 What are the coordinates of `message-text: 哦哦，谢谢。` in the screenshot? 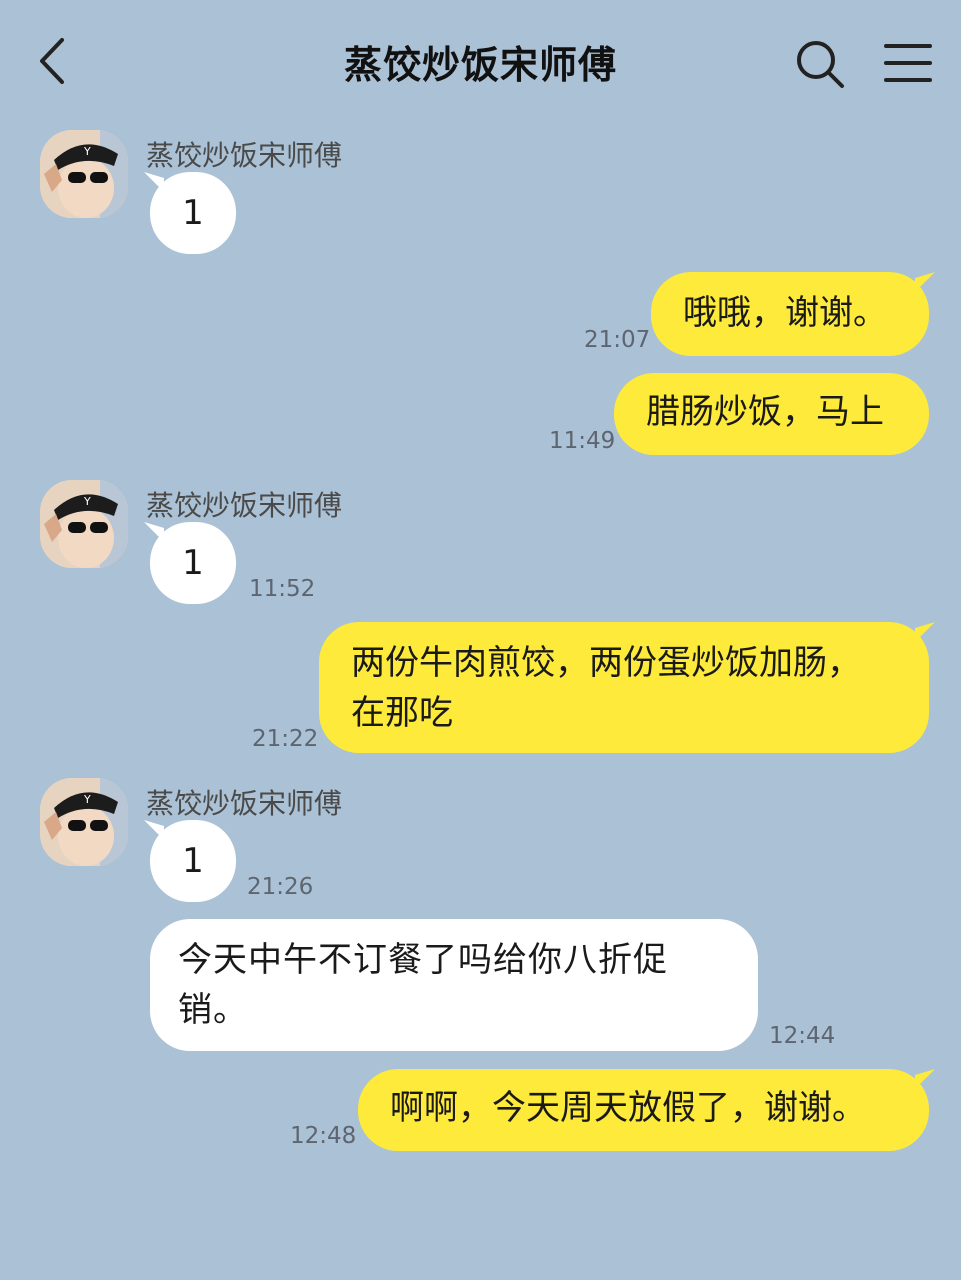 It's located at (785, 313).